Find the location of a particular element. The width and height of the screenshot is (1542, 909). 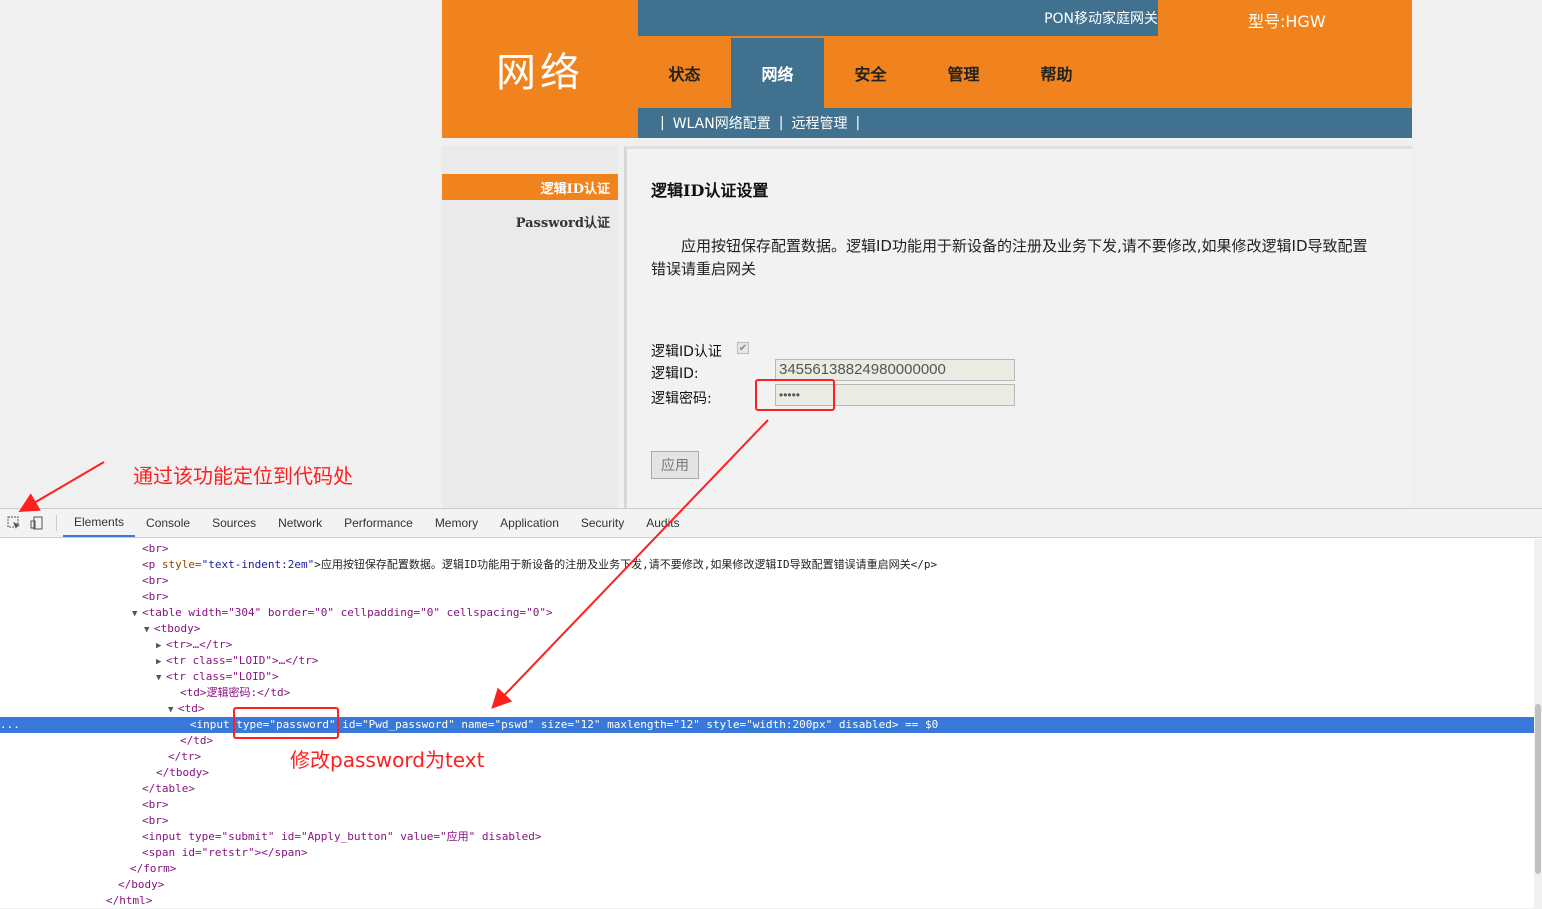

dom-node: </tr> is located at coordinates (771, 757).